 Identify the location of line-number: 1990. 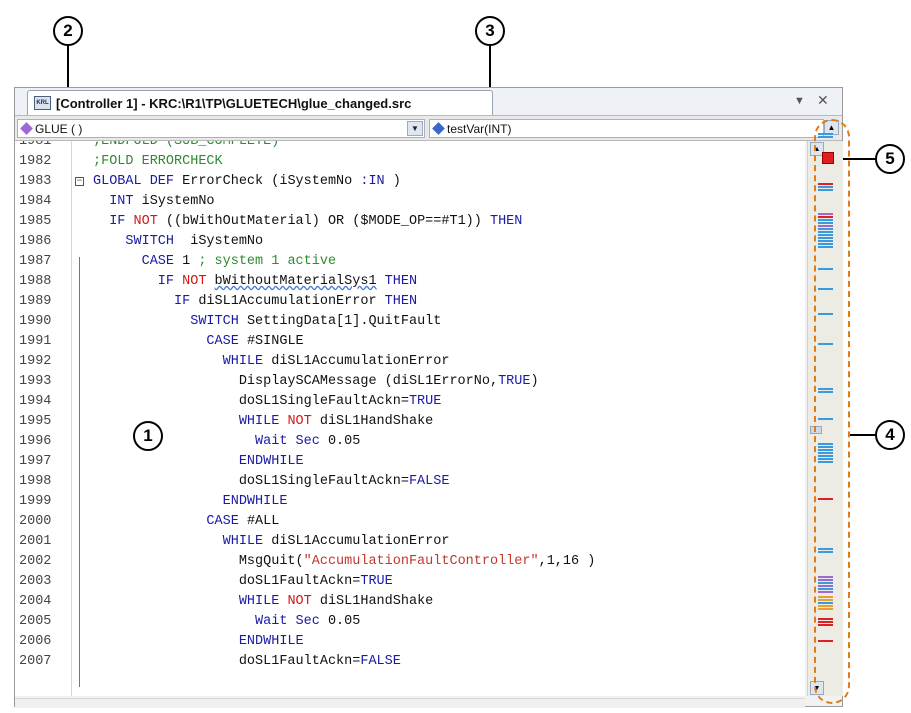
(35, 321).